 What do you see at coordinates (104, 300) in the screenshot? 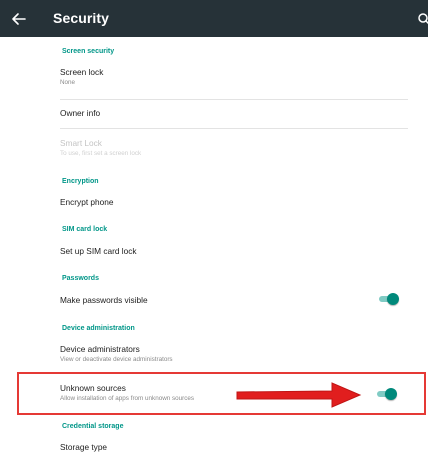
I see `make-passwords-visible-title: Make passwords visible` at bounding box center [104, 300].